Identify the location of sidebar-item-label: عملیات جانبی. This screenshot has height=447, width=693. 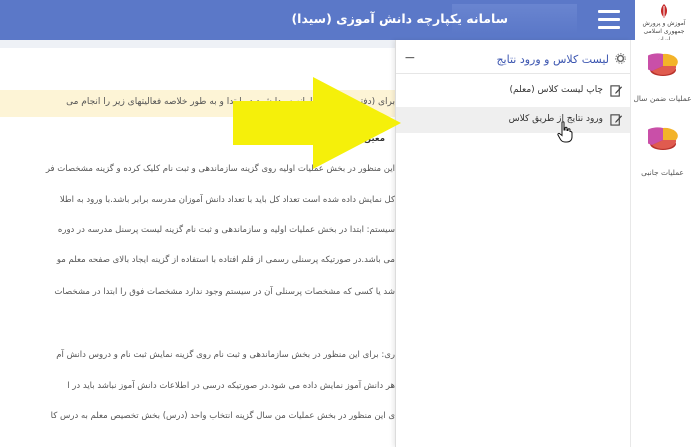
(662, 172).